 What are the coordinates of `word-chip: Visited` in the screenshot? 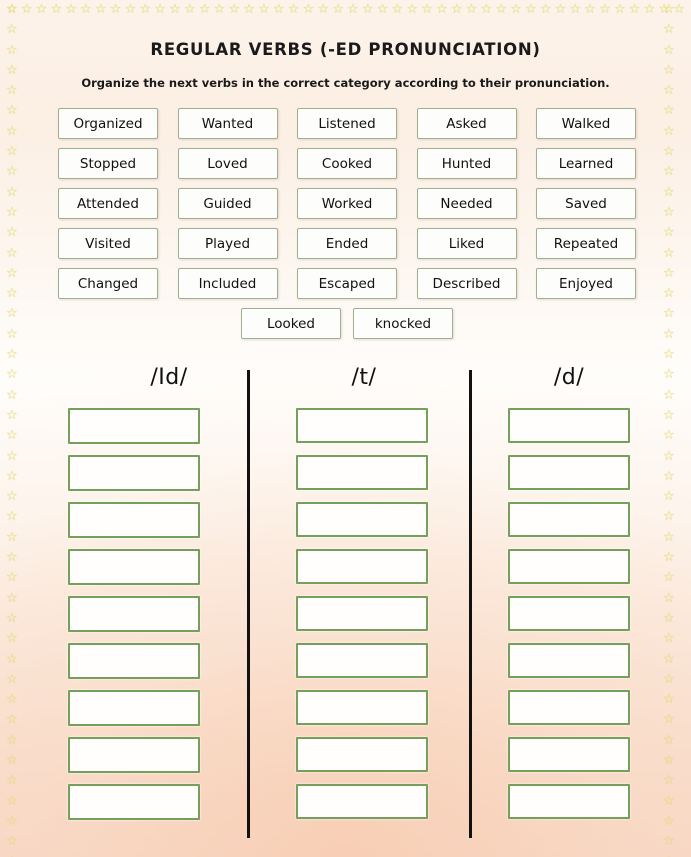 It's located at (108, 243).